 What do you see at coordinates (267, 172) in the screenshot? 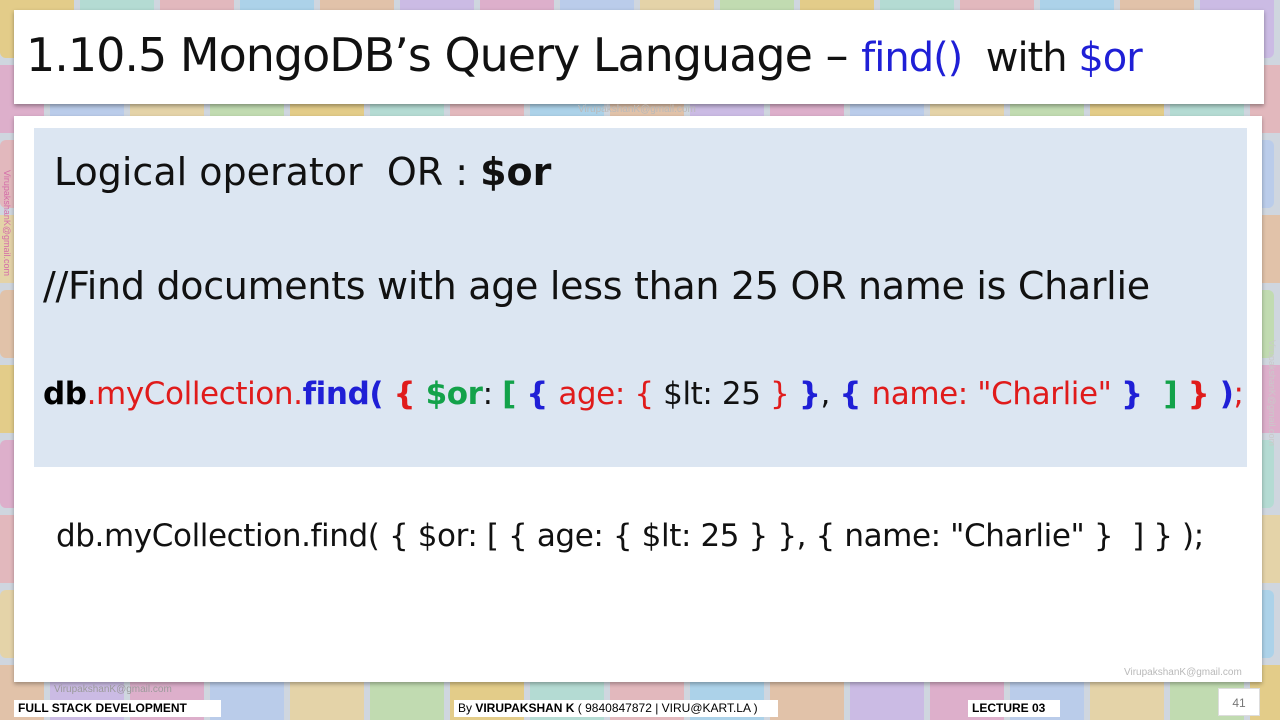
I see `operator-label: Logical operator OR :` at bounding box center [267, 172].